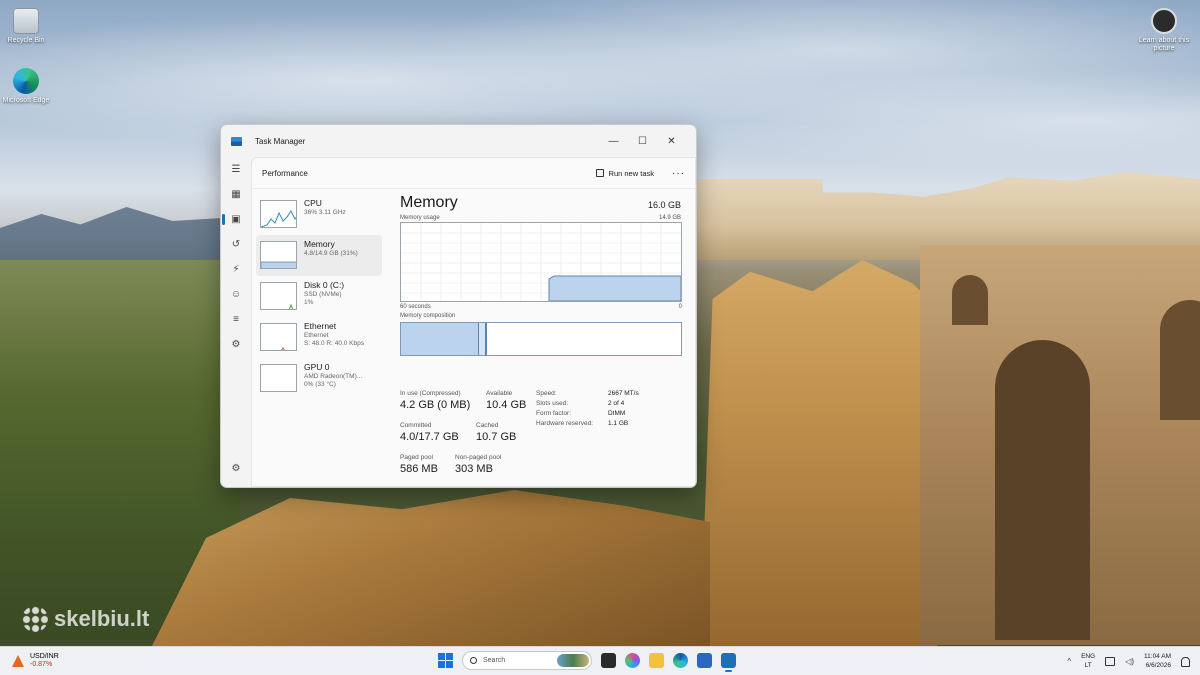  What do you see at coordinates (678, 173) in the screenshot?
I see `more-options-button: ···` at bounding box center [678, 173].